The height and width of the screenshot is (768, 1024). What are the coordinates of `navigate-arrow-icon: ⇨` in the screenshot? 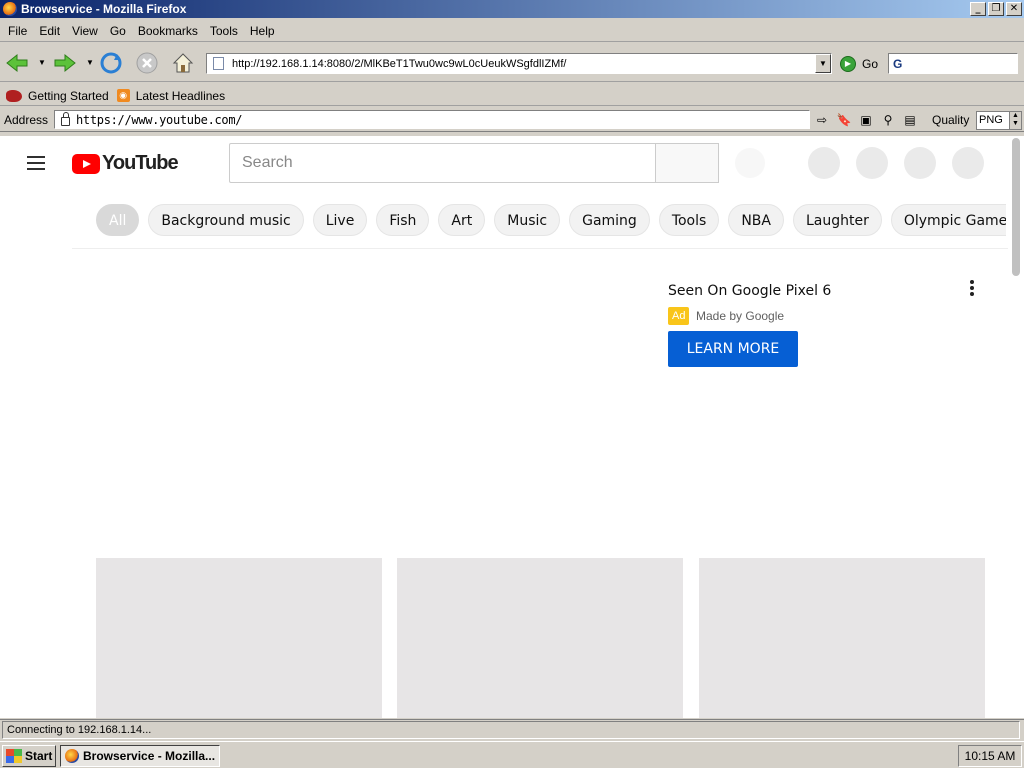 It's located at (822, 120).